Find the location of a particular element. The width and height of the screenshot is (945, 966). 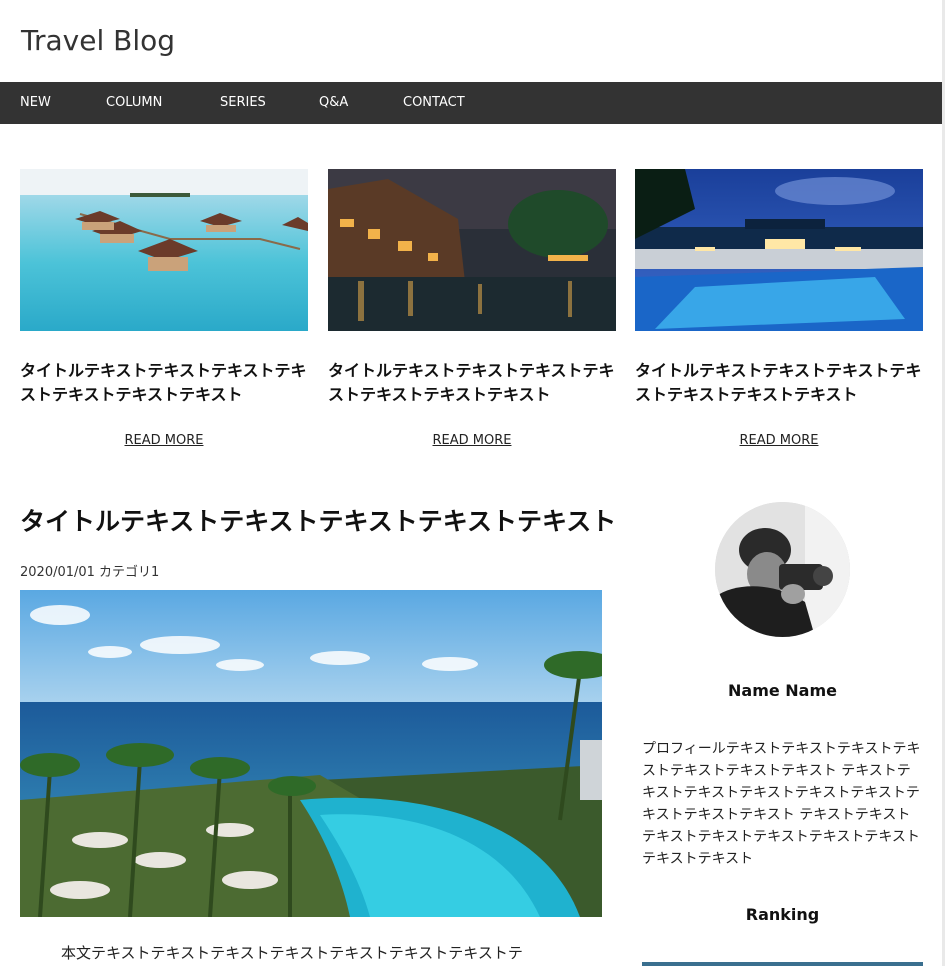

overwater-bungalows-image is located at coordinates (164, 250).